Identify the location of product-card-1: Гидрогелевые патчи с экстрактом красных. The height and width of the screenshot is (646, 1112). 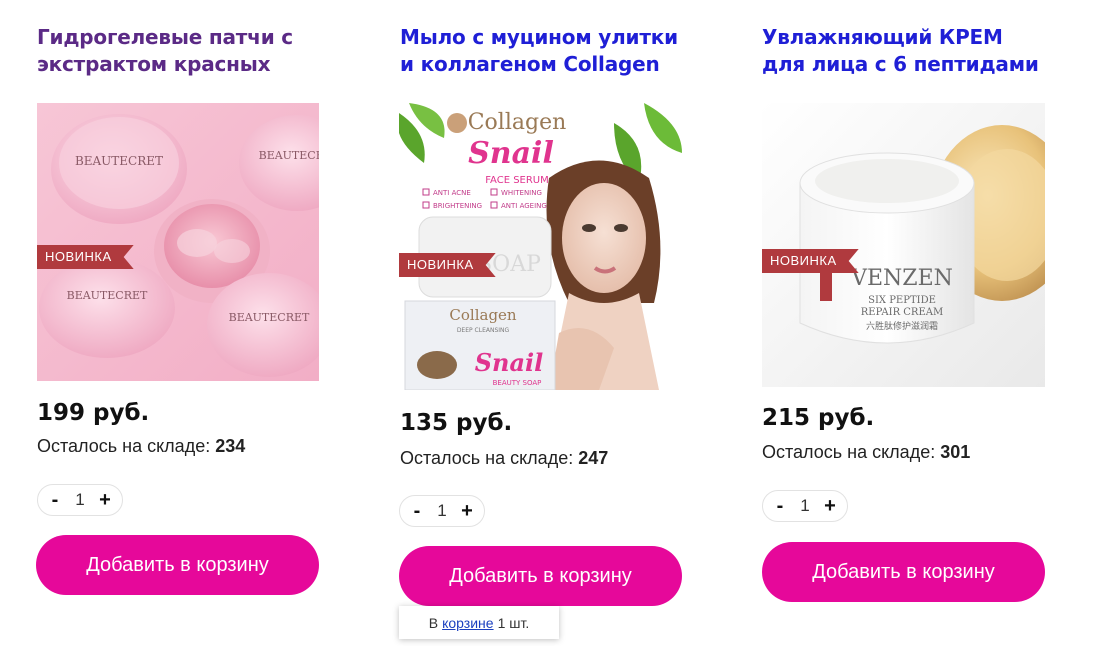
(178, 51).